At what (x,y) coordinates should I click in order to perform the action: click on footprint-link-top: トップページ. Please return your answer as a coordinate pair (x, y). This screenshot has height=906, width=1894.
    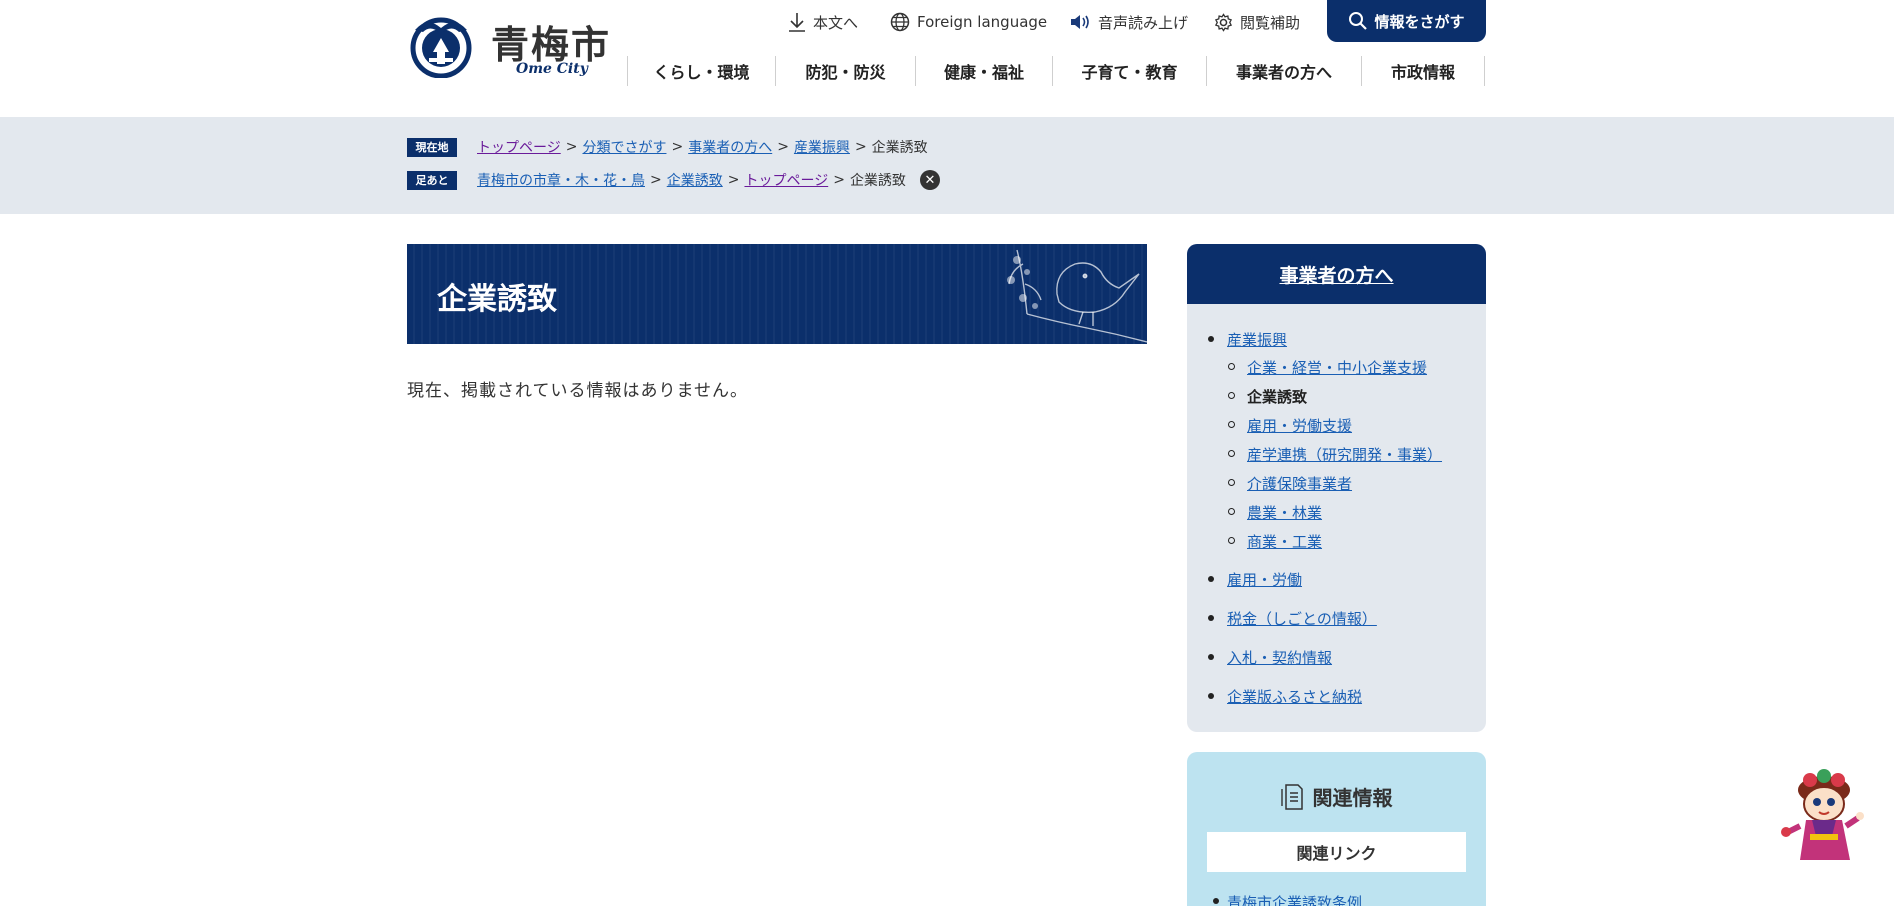
    Looking at the image, I should click on (786, 180).